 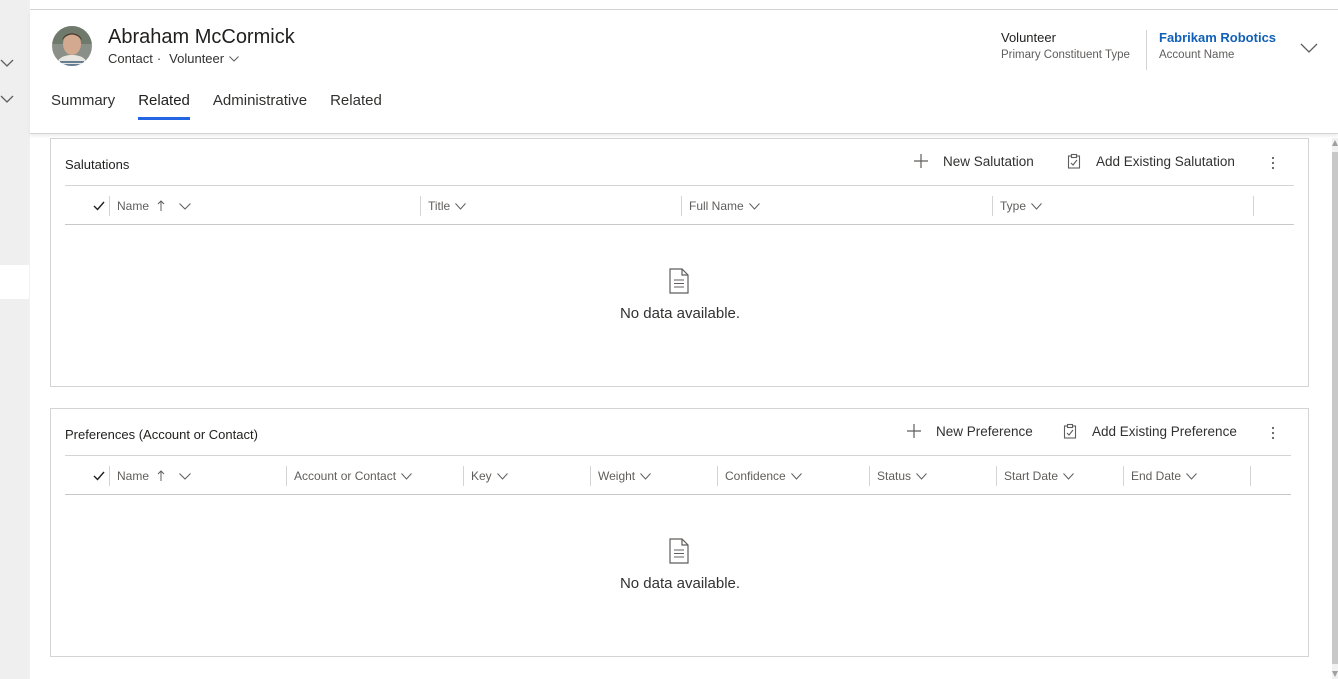 I want to click on column-header-type: Type, so click(x=1017, y=206).